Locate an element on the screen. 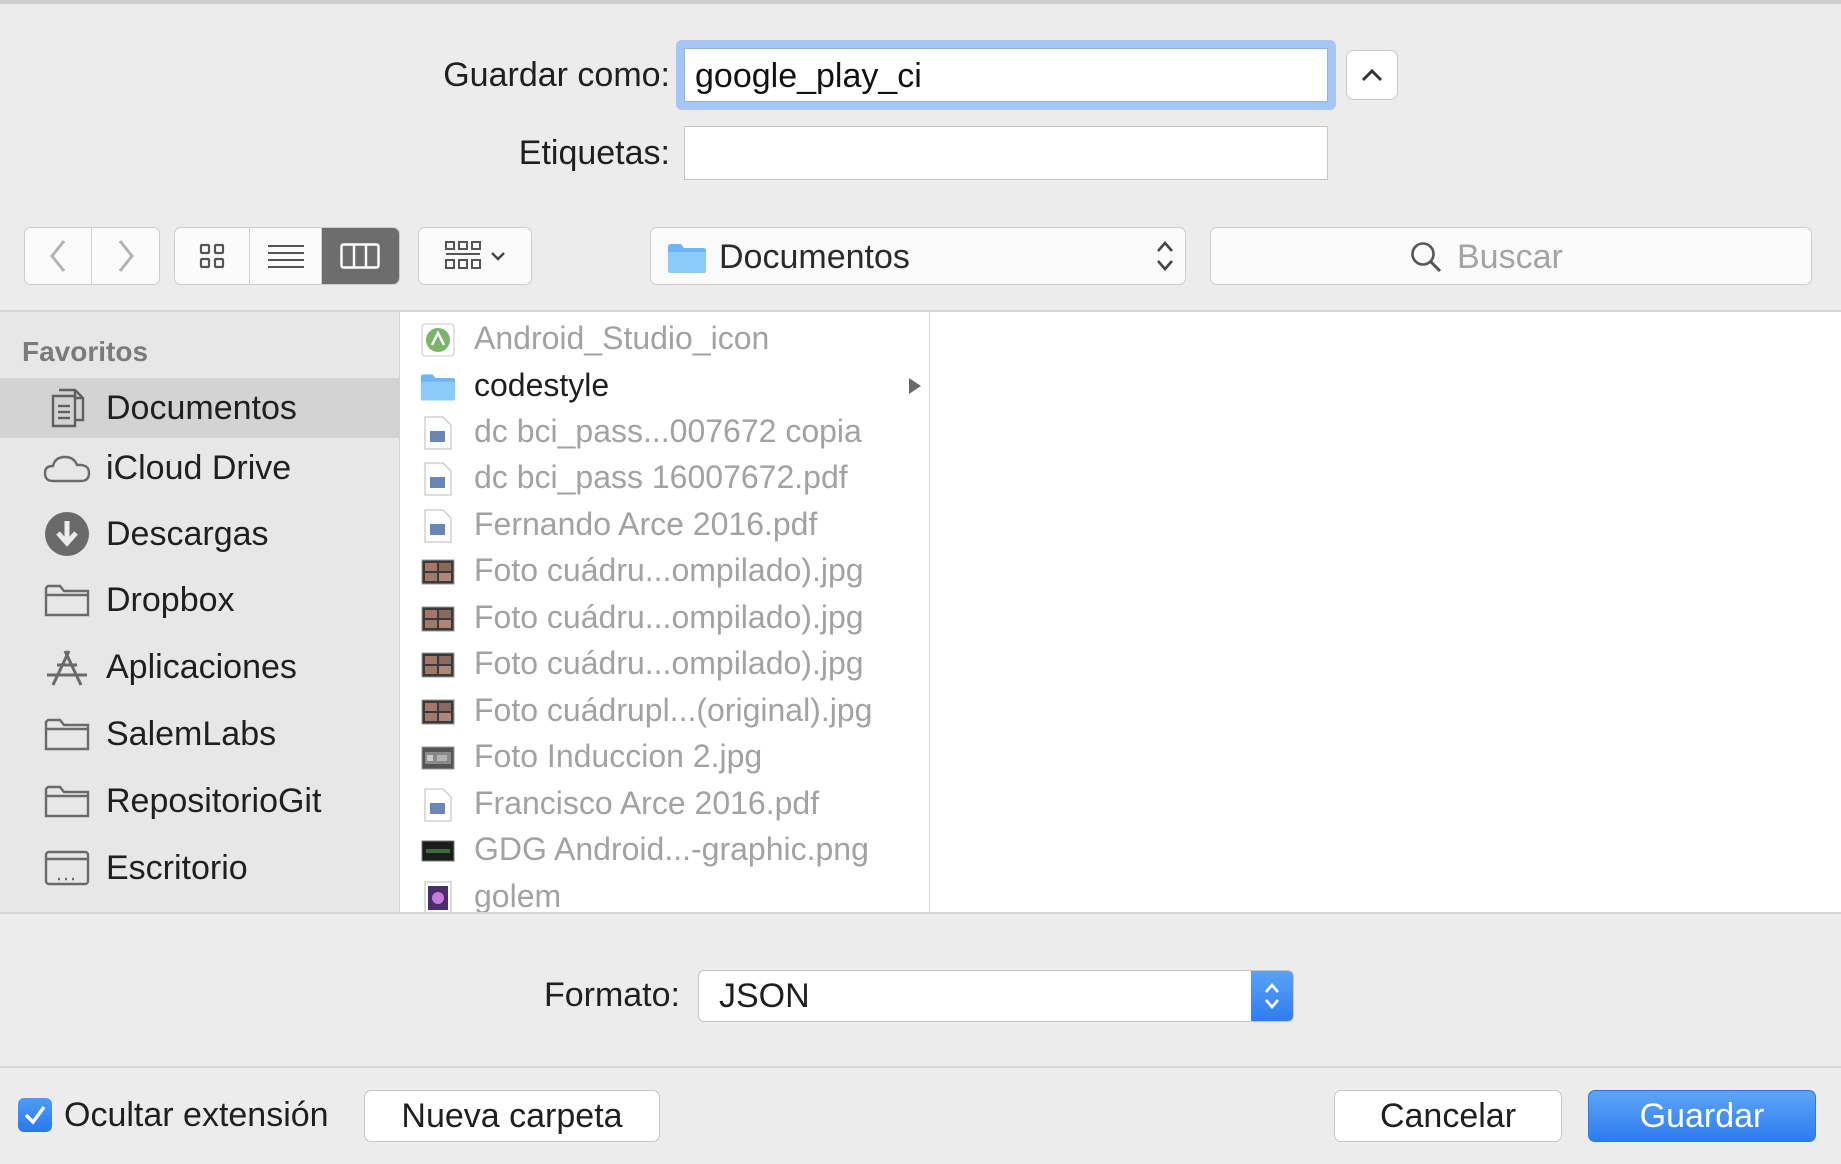  file-name: golem is located at coordinates (518, 895).